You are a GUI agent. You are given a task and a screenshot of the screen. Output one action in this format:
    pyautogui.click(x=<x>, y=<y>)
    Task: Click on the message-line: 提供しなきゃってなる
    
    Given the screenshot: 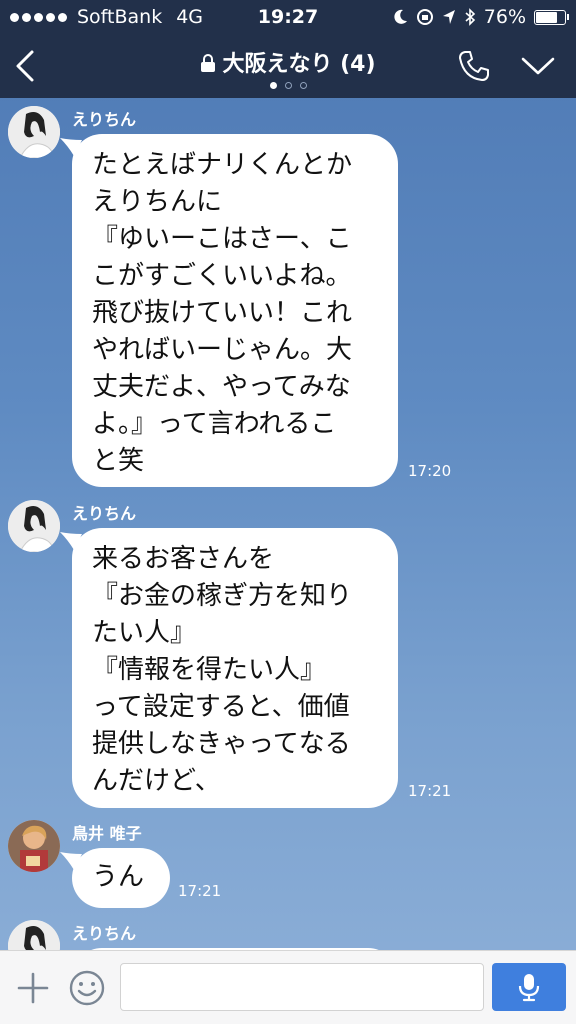 What is the action you would take?
    pyautogui.click(x=221, y=744)
    